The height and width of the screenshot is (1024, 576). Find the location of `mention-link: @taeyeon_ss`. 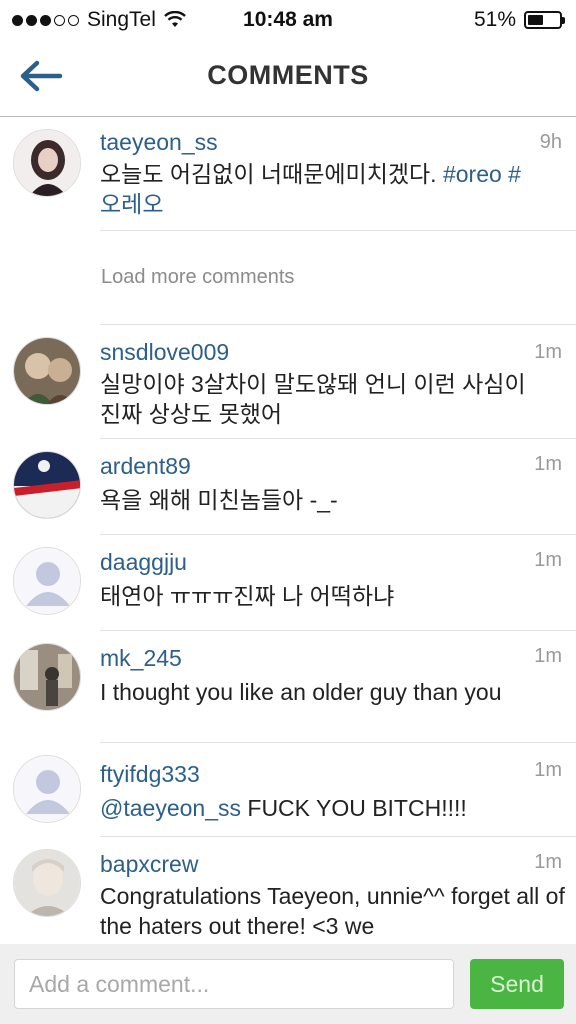

mention-link: @taeyeon_ss is located at coordinates (170, 808).